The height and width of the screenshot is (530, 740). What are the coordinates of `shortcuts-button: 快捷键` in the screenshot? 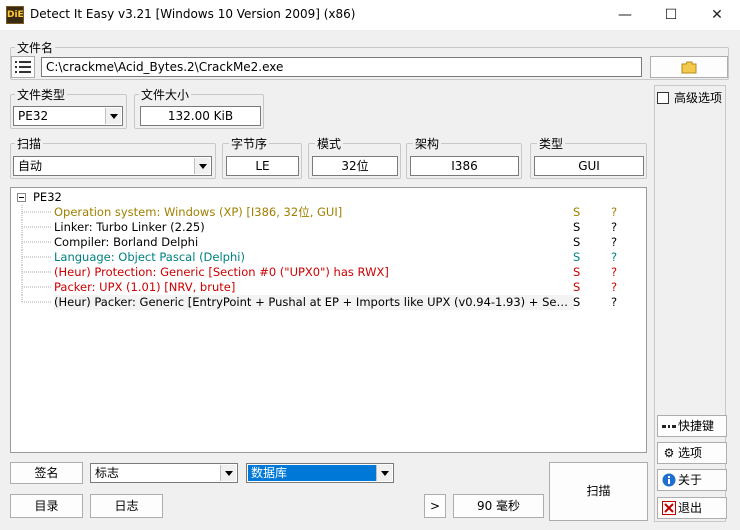 It's located at (692, 426).